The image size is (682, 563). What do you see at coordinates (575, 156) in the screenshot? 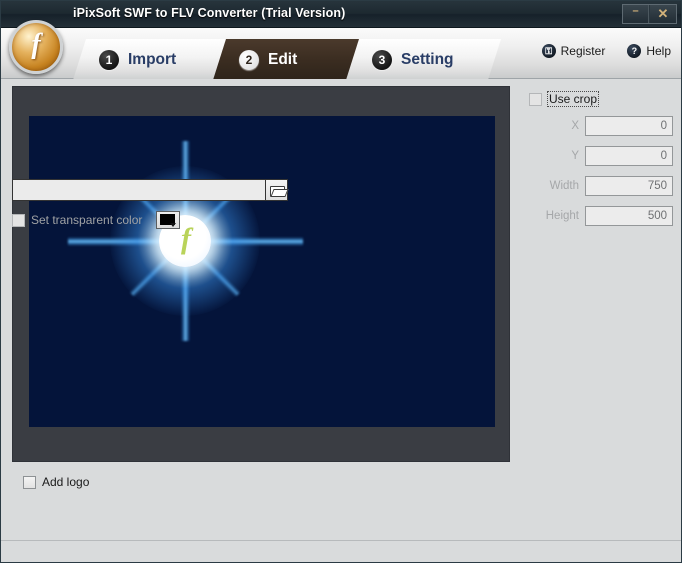
I see `crop-y-label: Y` at bounding box center [575, 156].